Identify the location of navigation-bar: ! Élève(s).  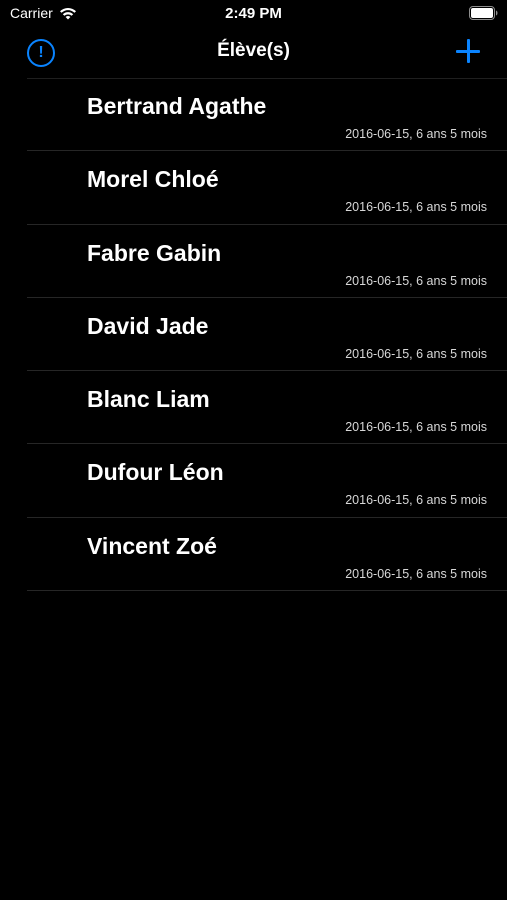
(253, 53).